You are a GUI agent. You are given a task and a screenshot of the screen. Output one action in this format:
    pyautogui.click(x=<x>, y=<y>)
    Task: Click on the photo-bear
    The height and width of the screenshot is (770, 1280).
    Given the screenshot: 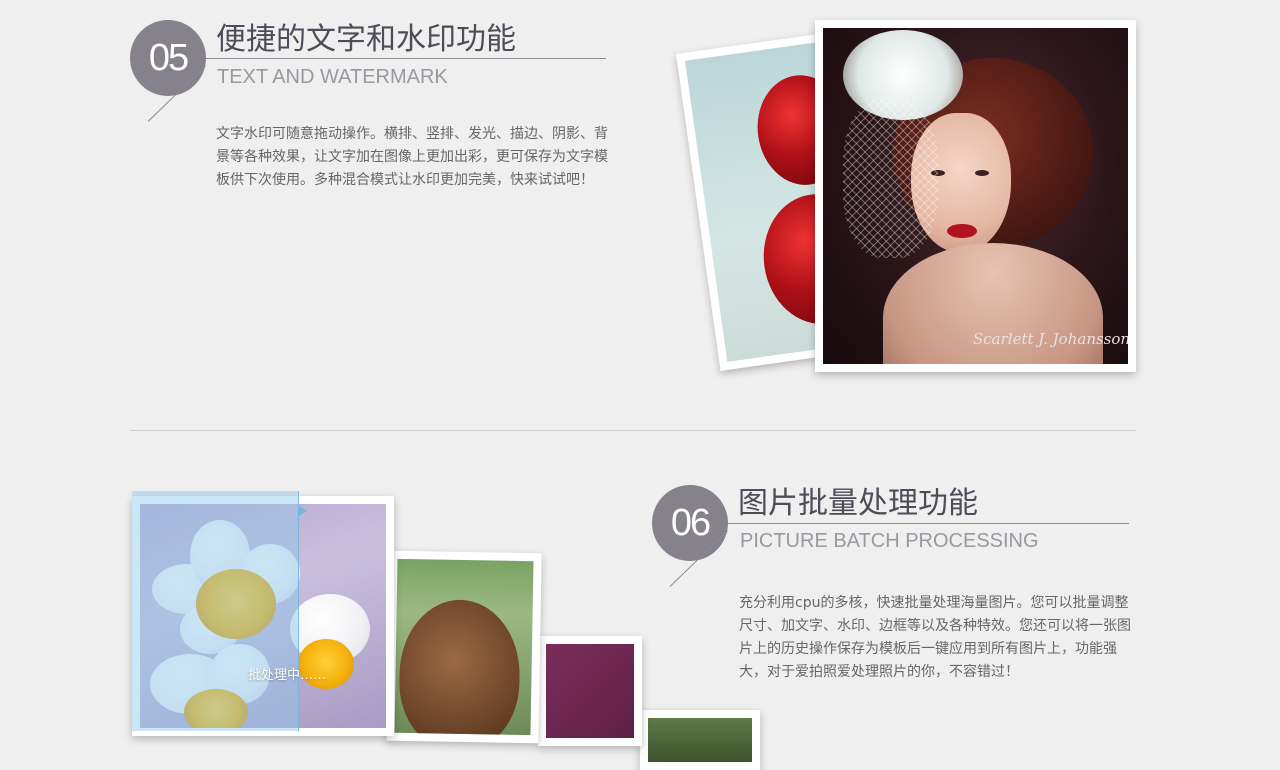 What is the action you would take?
    pyautogui.click(x=464, y=647)
    